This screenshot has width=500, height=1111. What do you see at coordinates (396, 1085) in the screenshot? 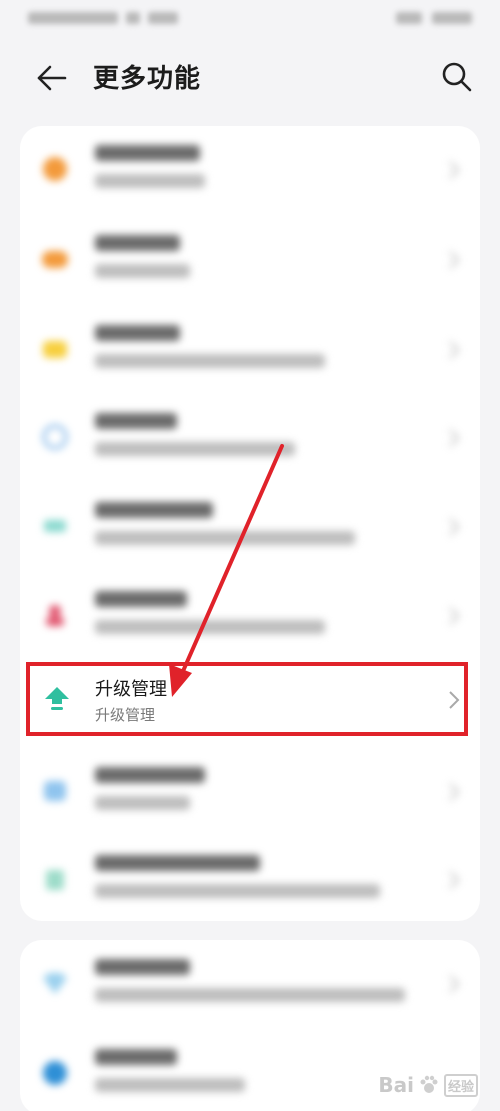
I see `watermark-brand-left: Bai` at bounding box center [396, 1085].